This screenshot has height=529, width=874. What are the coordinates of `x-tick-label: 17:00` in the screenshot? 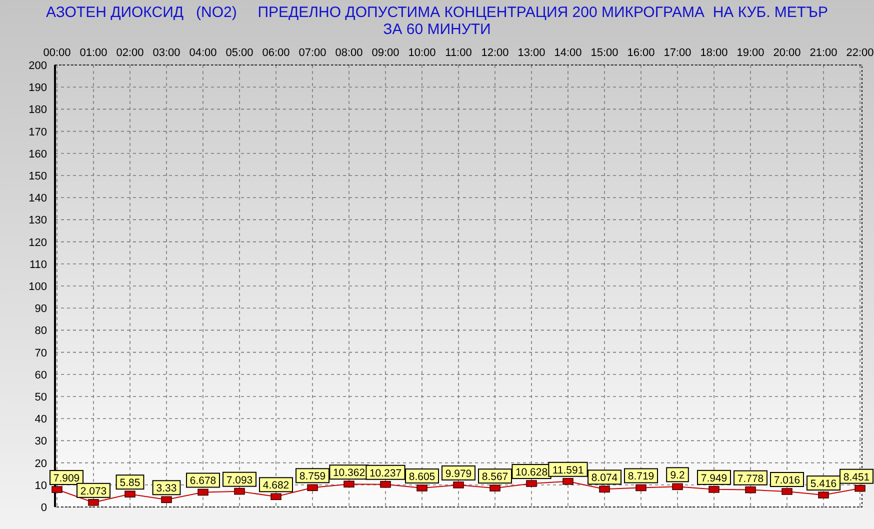 It's located at (678, 53).